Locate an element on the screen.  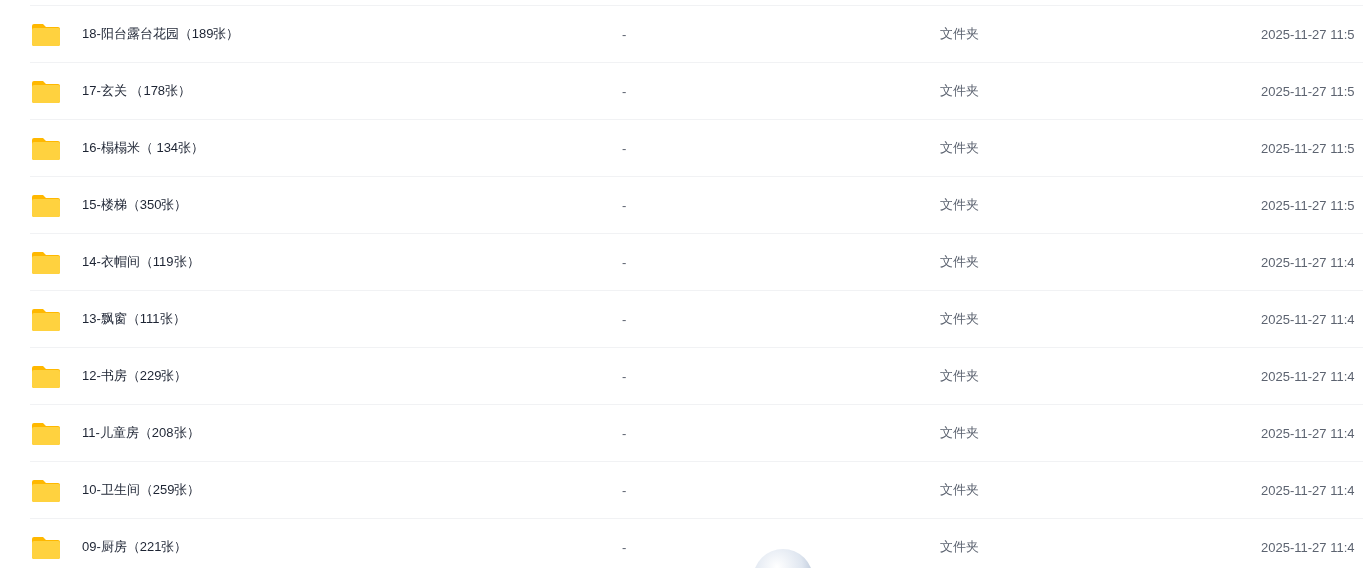
folder-name: 12-书房（229张） is located at coordinates (352, 376).